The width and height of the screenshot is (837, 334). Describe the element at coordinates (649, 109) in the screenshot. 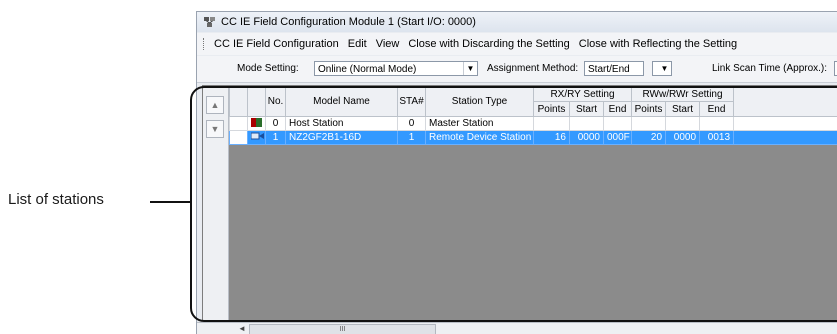

I see `header-rw-points: Points` at that location.